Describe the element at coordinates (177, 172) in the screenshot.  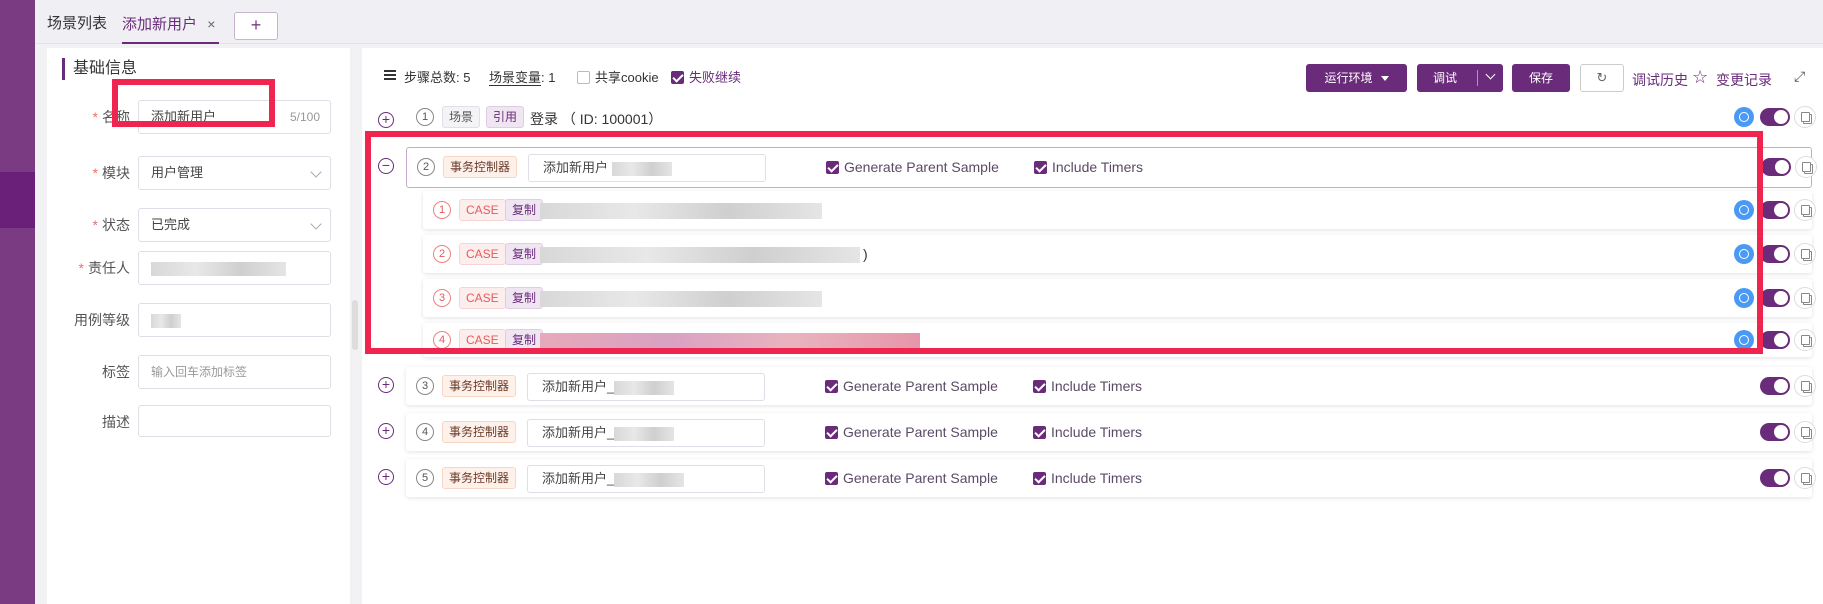
I see `module-value: 用户管理` at that location.